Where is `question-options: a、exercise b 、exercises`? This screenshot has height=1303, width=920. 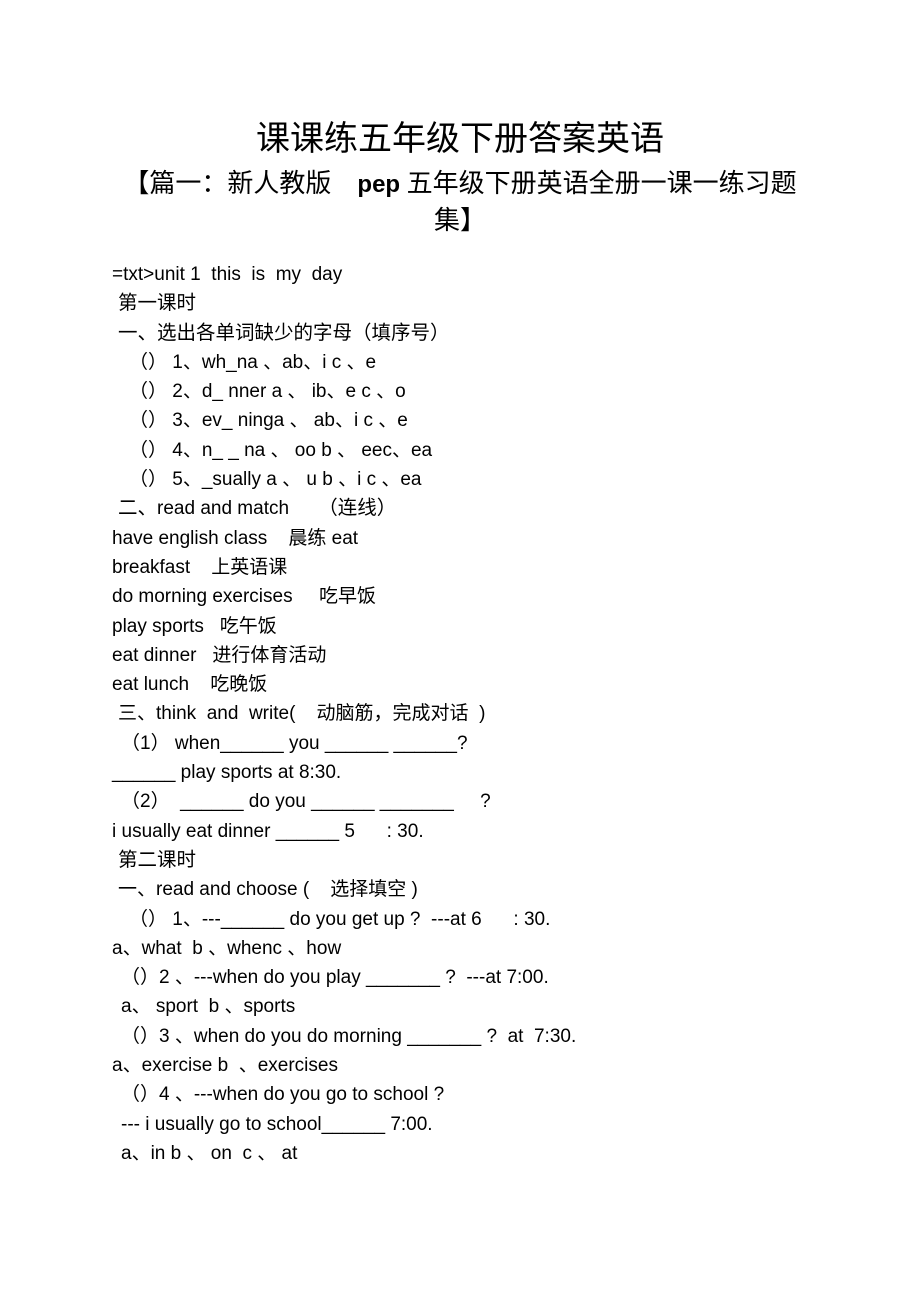
question-options: a、exercise b 、exercises is located at coordinates (225, 1066).